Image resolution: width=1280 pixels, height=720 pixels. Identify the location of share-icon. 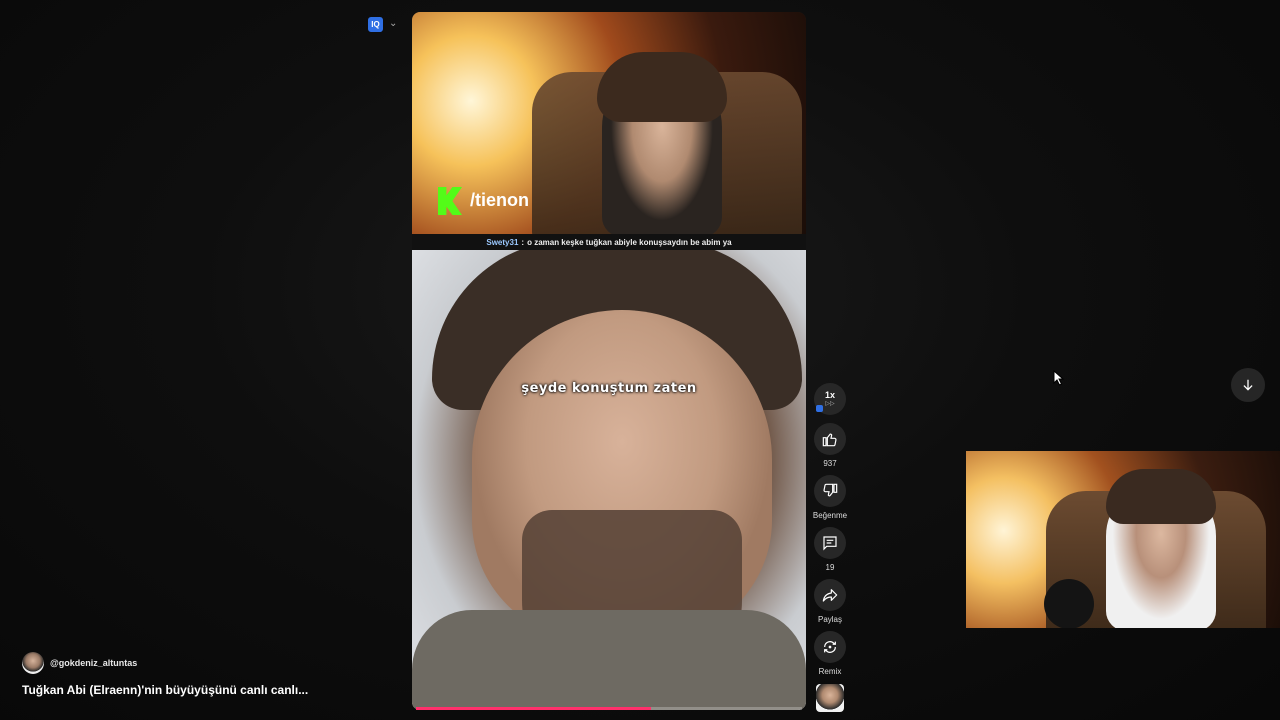
(830, 595).